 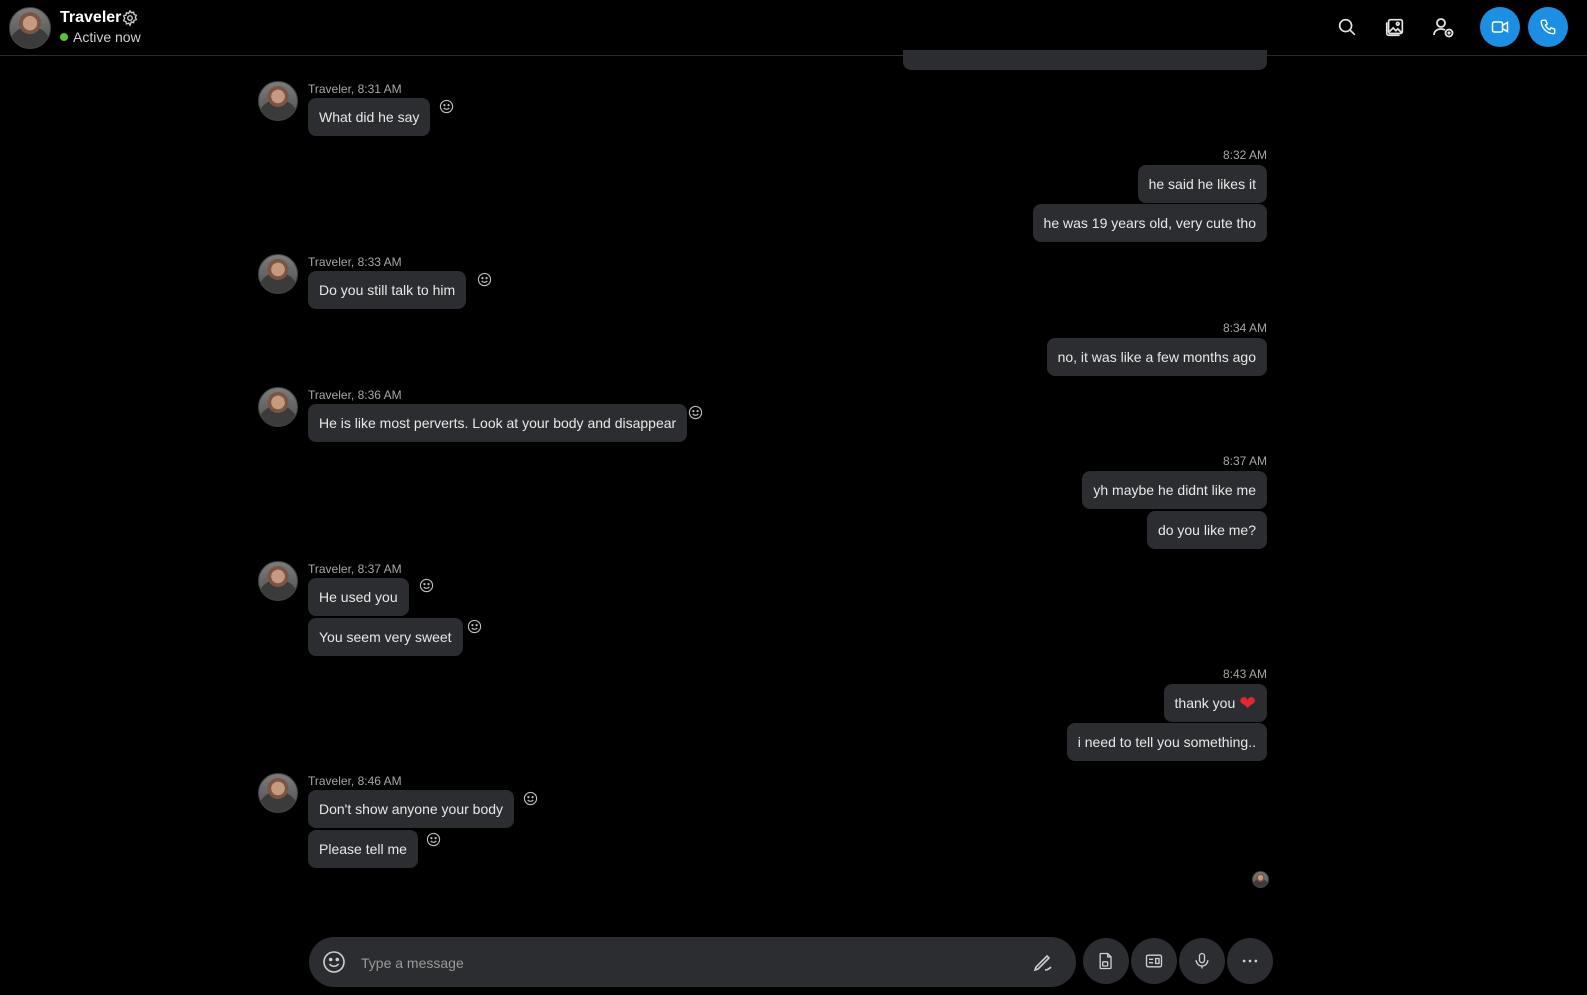 I want to click on incoming-message: What did he say, so click(x=369, y=117).